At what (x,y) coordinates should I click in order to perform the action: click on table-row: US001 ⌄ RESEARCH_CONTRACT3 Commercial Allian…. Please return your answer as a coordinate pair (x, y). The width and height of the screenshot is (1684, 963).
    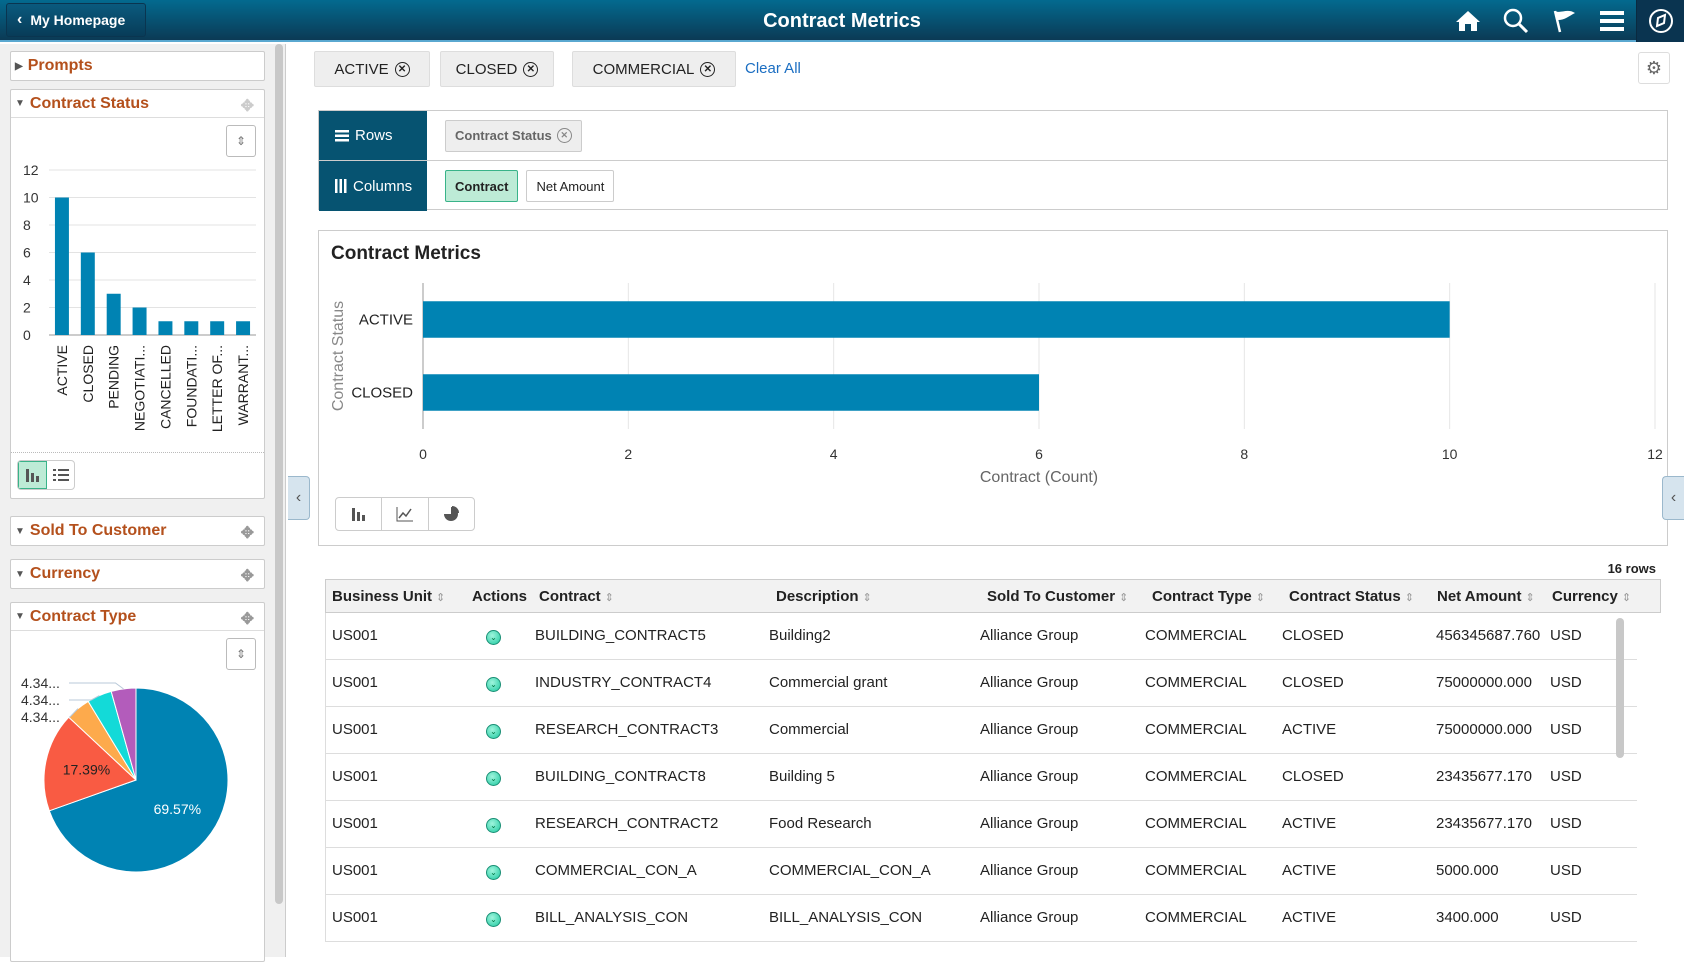
    Looking at the image, I should click on (981, 730).